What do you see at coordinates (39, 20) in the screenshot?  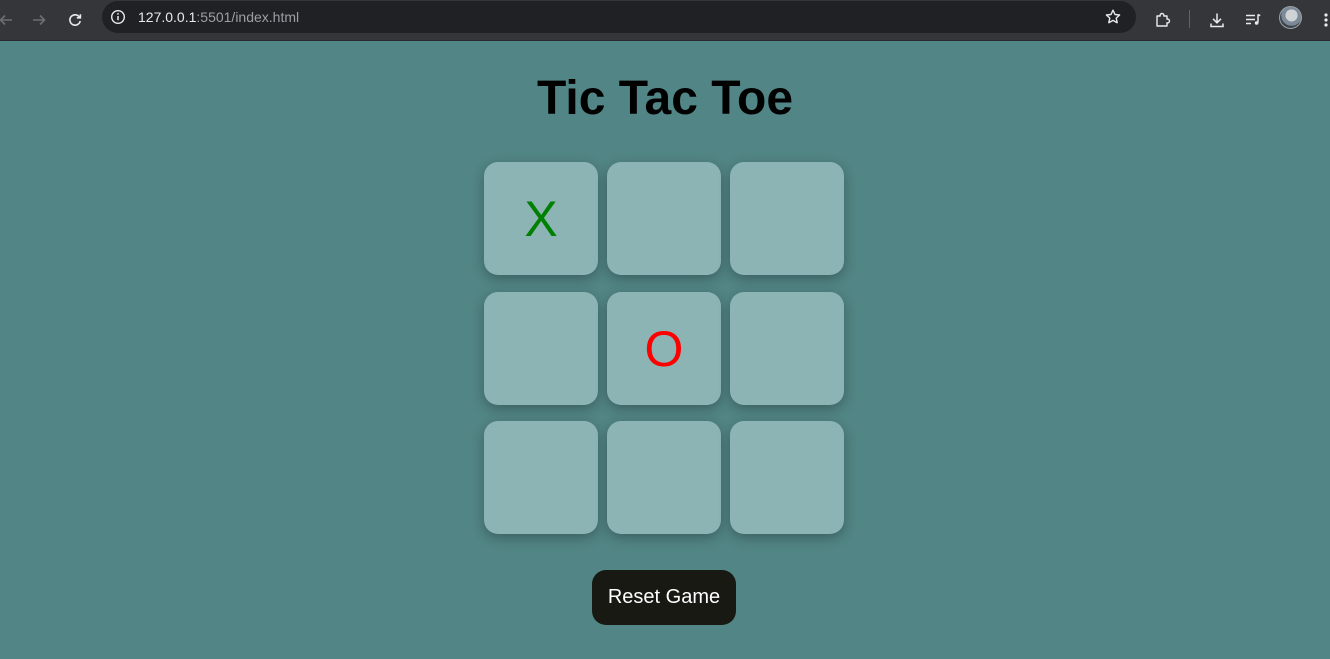 I see `forward-icon` at bounding box center [39, 20].